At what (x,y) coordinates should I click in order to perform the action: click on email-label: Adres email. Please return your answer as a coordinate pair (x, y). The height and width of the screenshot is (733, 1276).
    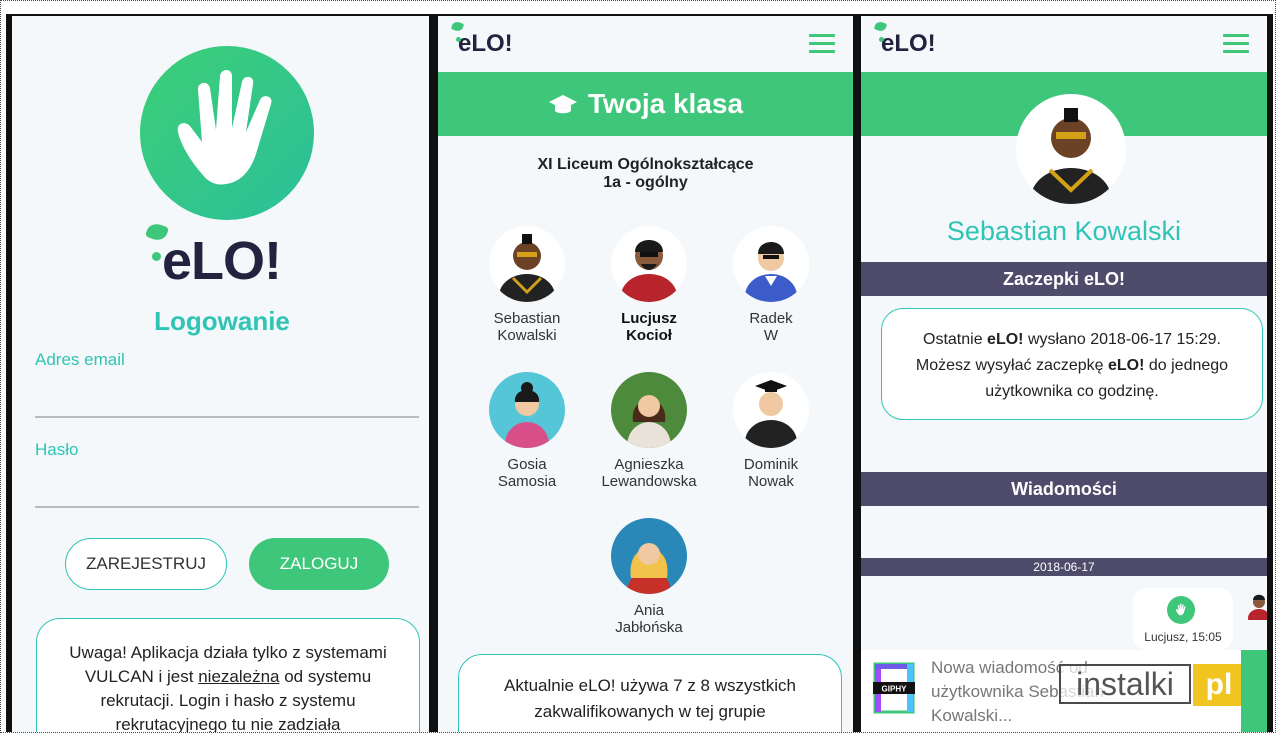
    Looking at the image, I should click on (80, 359).